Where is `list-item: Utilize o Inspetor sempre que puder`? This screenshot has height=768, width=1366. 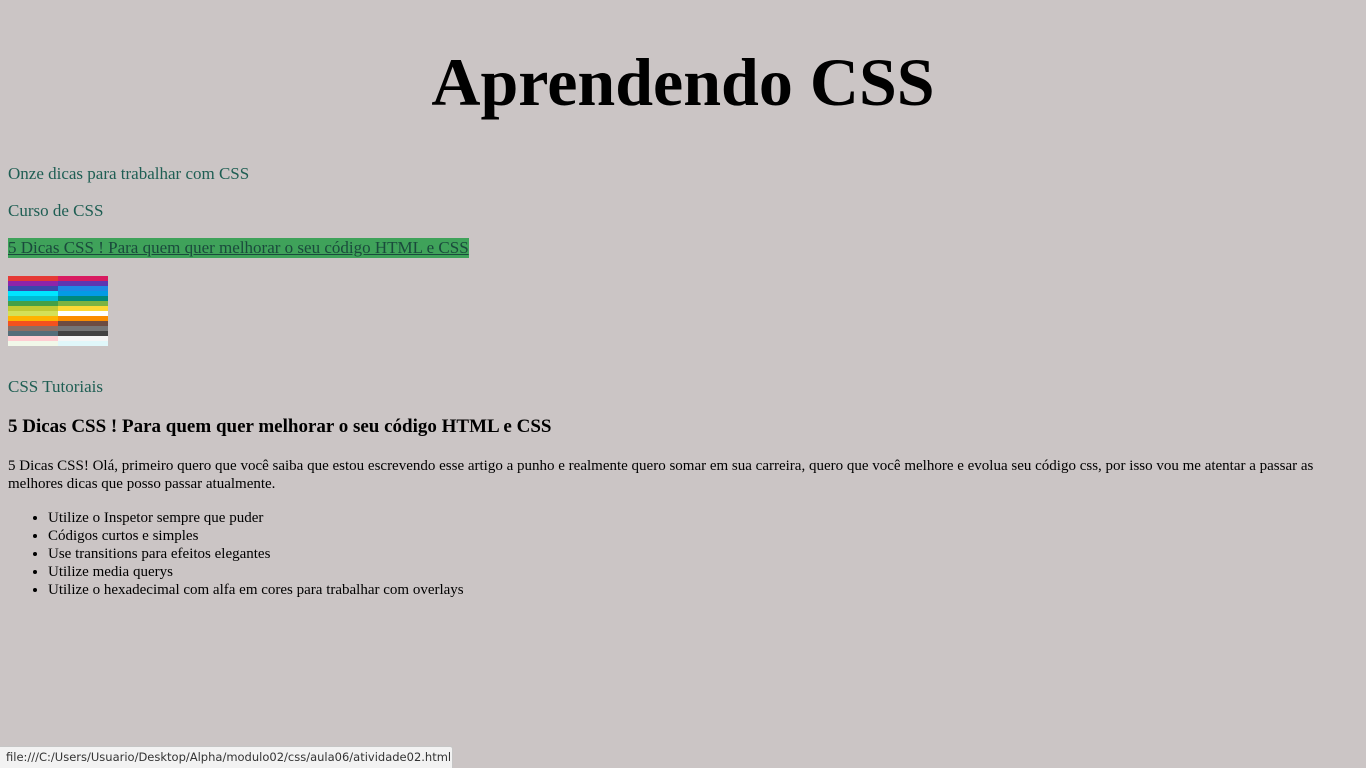 list-item: Utilize o Inspetor sempre que puder is located at coordinates (256, 518).